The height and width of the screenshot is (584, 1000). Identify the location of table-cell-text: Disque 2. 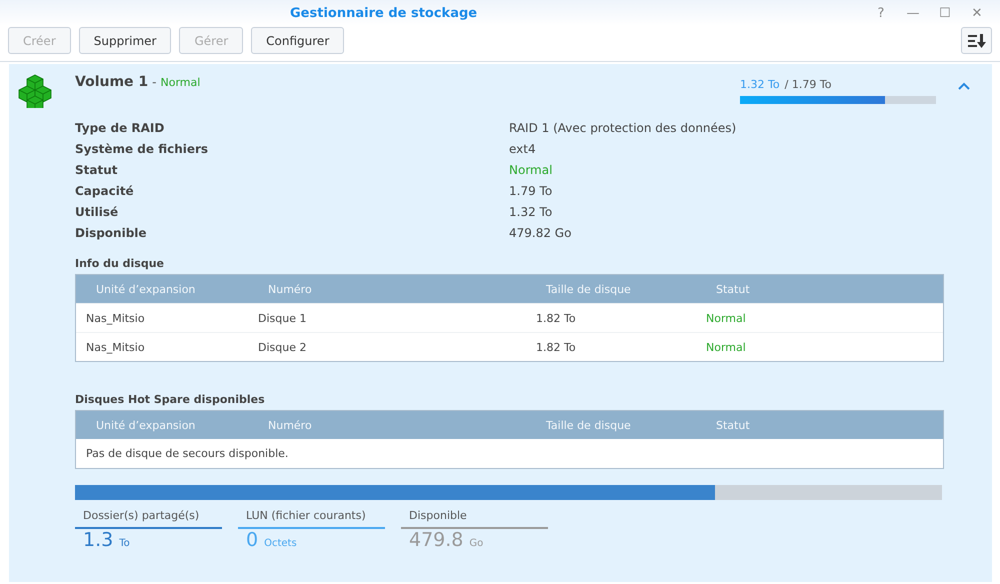
(282, 347).